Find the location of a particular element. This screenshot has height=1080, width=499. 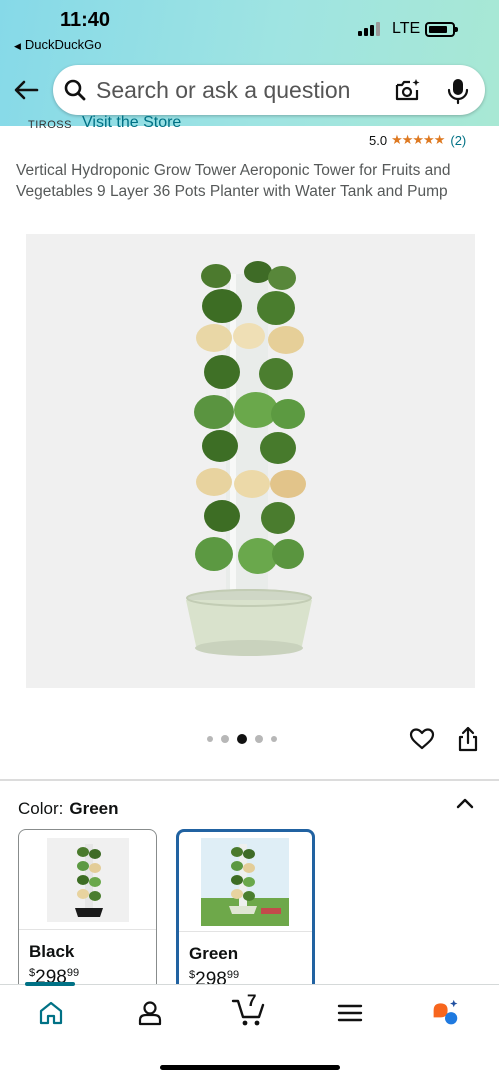

carousel-dot-active is located at coordinates (242, 739).